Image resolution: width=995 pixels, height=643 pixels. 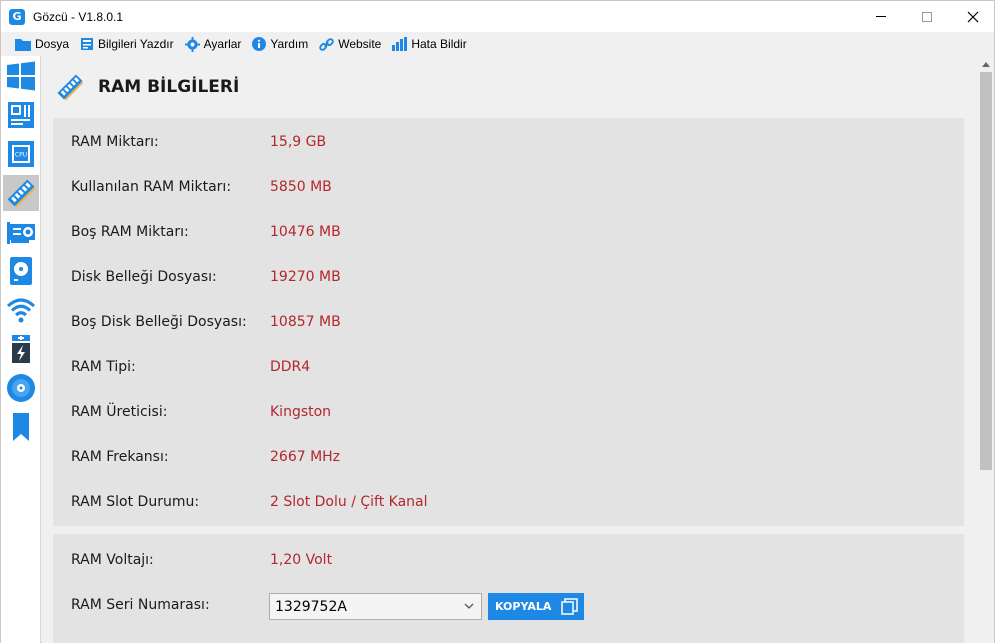 I want to click on sidebar-item-ram, so click(x=21, y=193).